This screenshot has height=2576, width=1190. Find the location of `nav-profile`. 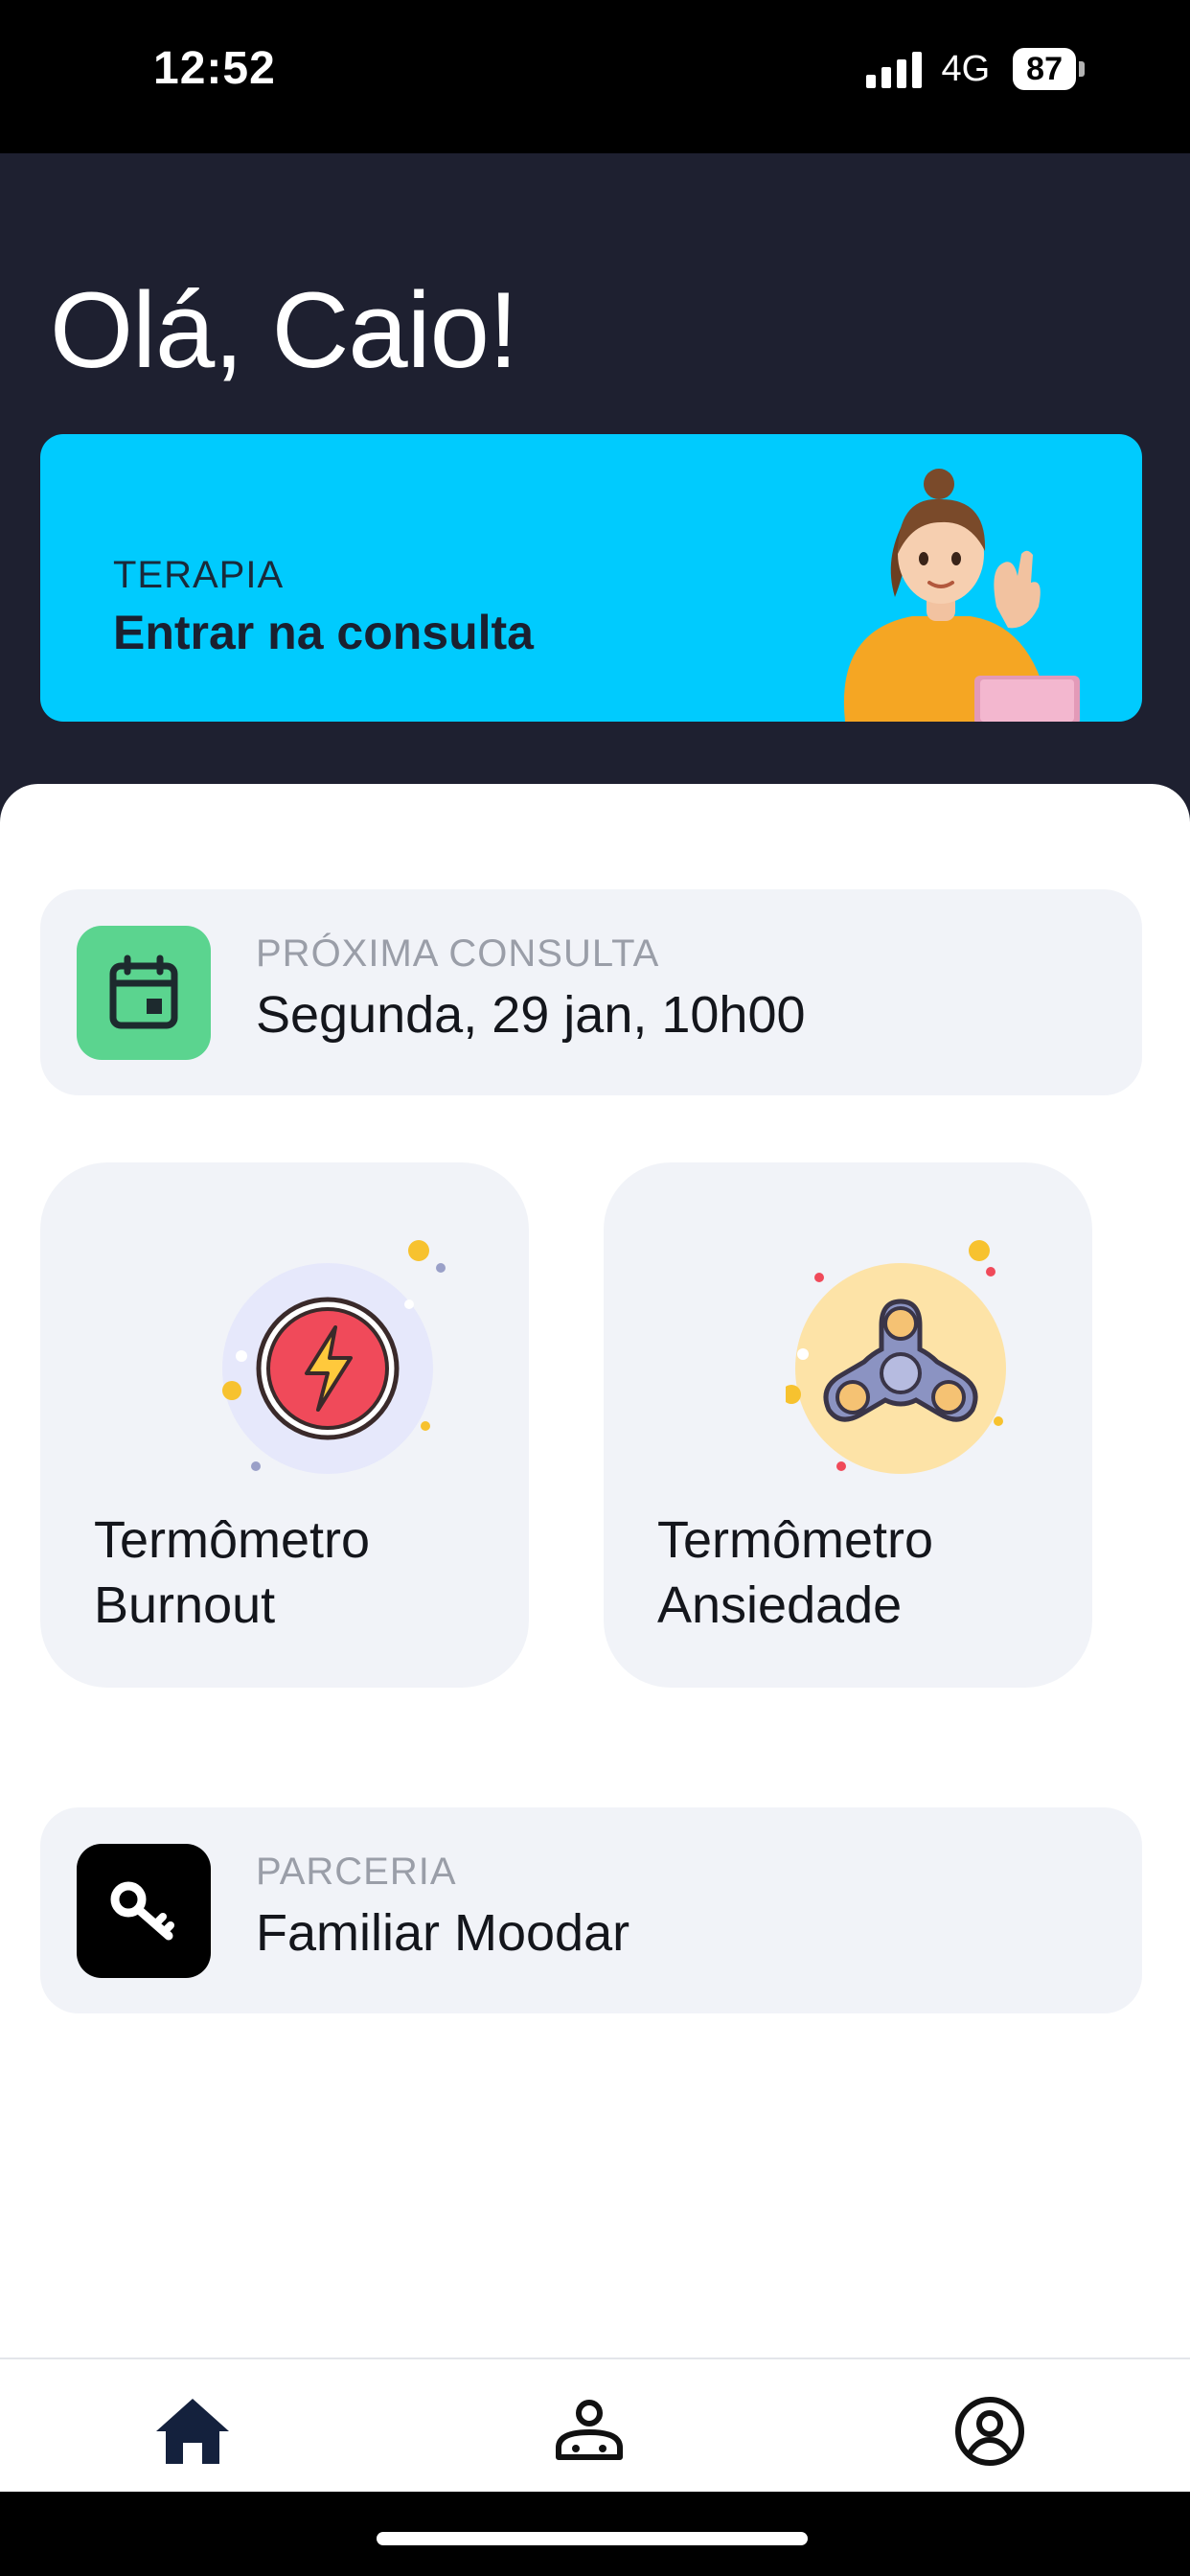

nav-profile is located at coordinates (990, 2431).